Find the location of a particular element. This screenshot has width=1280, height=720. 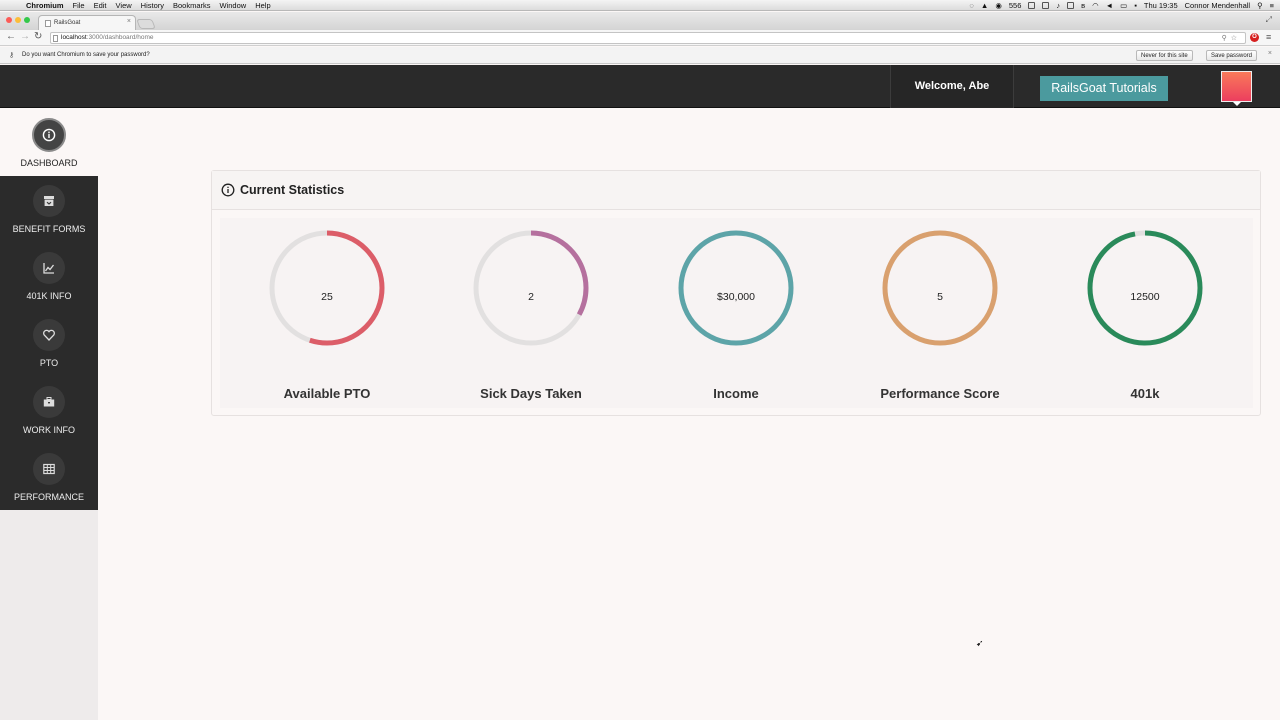

status-icon: ▲ is located at coordinates (984, 5).